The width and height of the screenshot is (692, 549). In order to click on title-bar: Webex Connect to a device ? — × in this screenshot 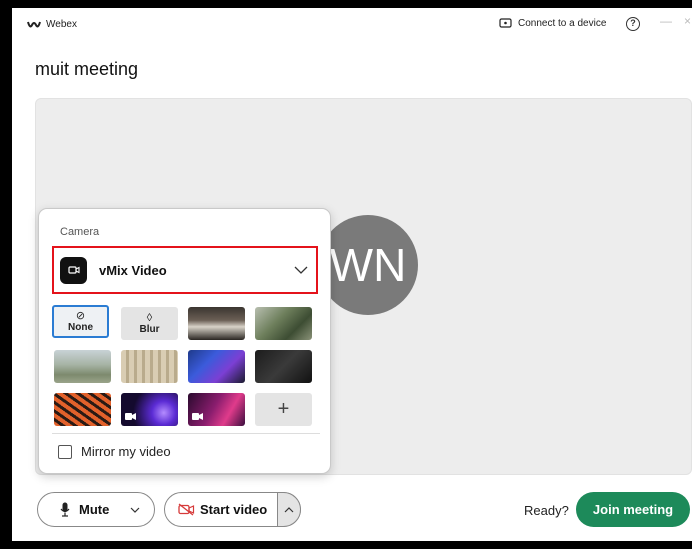, I will do `click(352, 26)`.